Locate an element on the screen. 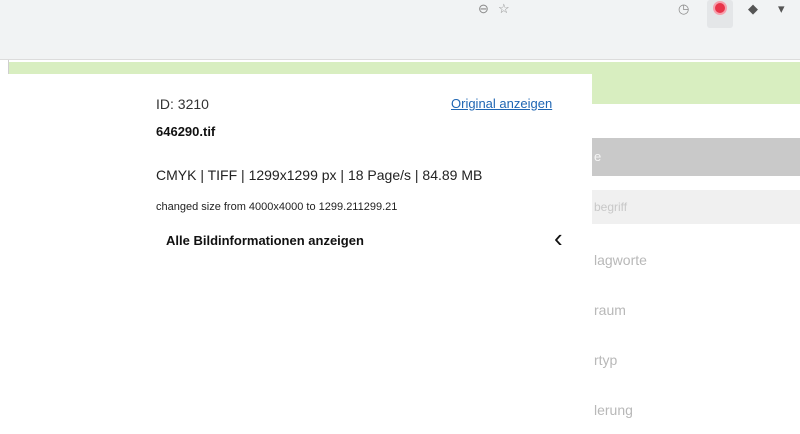  search-term-placeholder: begriff is located at coordinates (611, 207).